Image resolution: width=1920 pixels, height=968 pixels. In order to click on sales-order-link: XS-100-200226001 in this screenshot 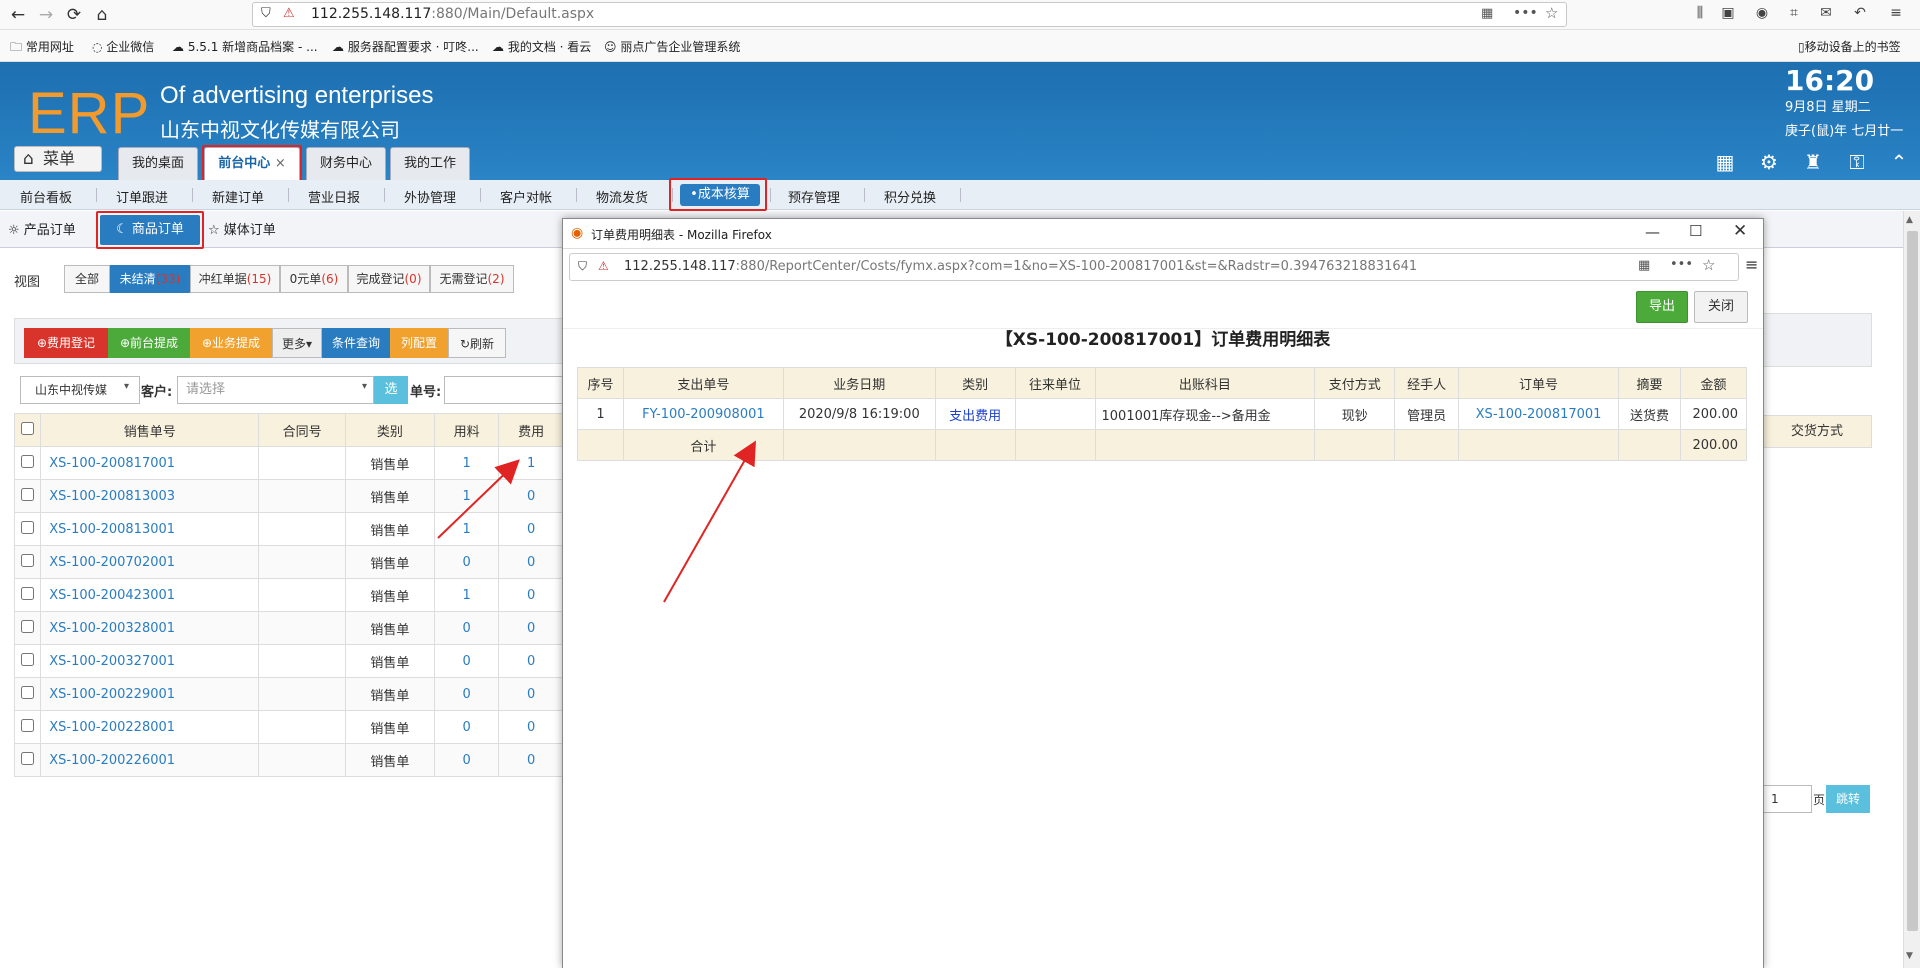, I will do `click(150, 760)`.